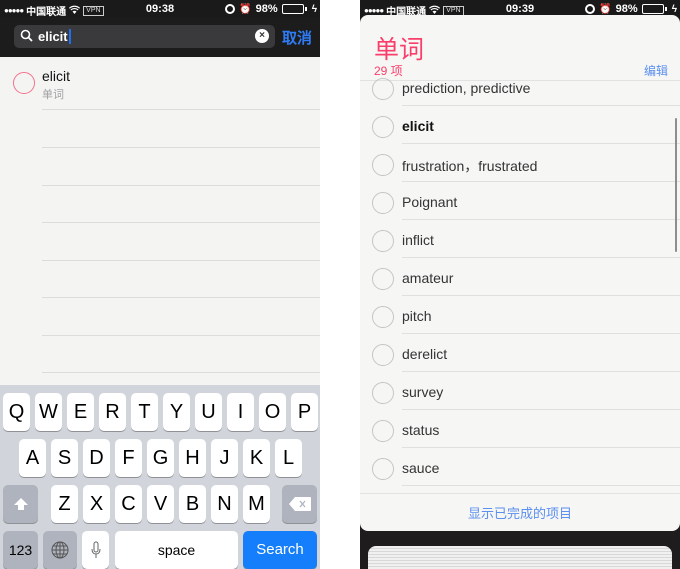 This screenshot has width=680, height=569. What do you see at coordinates (128, 504) in the screenshot?
I see `key-c: C` at bounding box center [128, 504].